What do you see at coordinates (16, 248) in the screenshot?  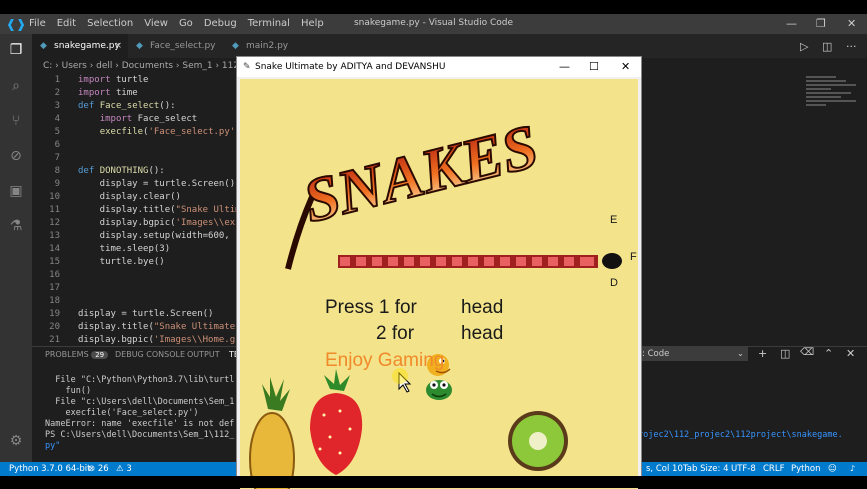 I see `activity-bar: ❐ ⌕ ⑂ ⊘ ▣ ⚗ ⚙` at bounding box center [16, 248].